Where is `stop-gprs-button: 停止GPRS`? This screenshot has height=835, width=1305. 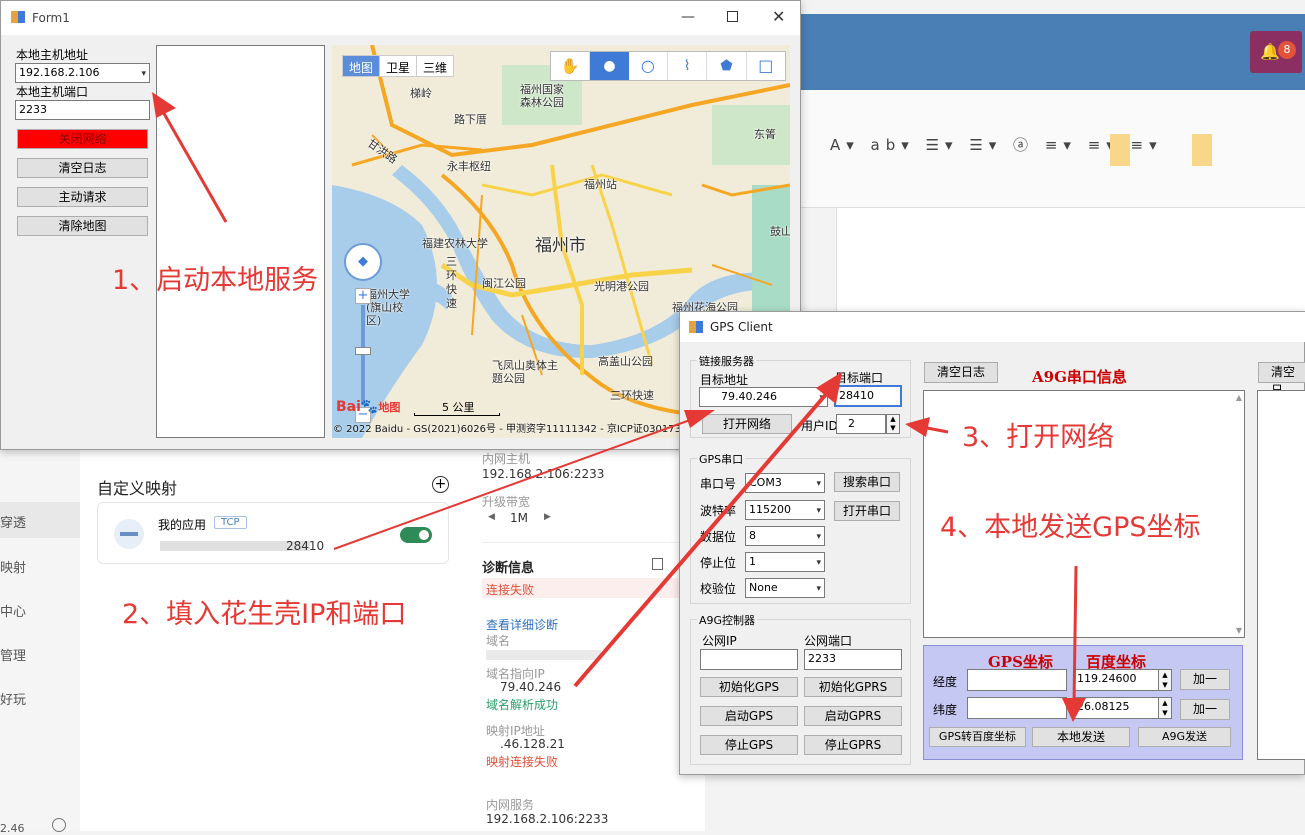 stop-gprs-button: 停止GPRS is located at coordinates (853, 745).